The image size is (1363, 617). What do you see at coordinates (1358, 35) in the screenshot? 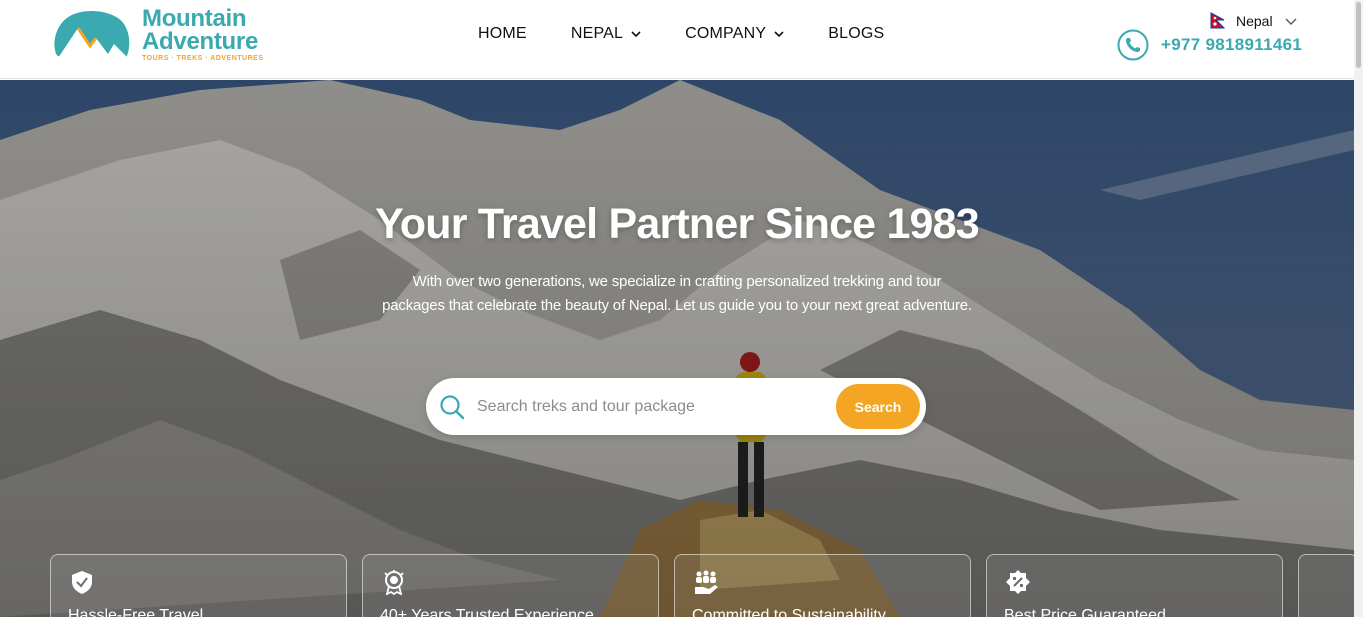
I see `scrollbar-thumb` at bounding box center [1358, 35].